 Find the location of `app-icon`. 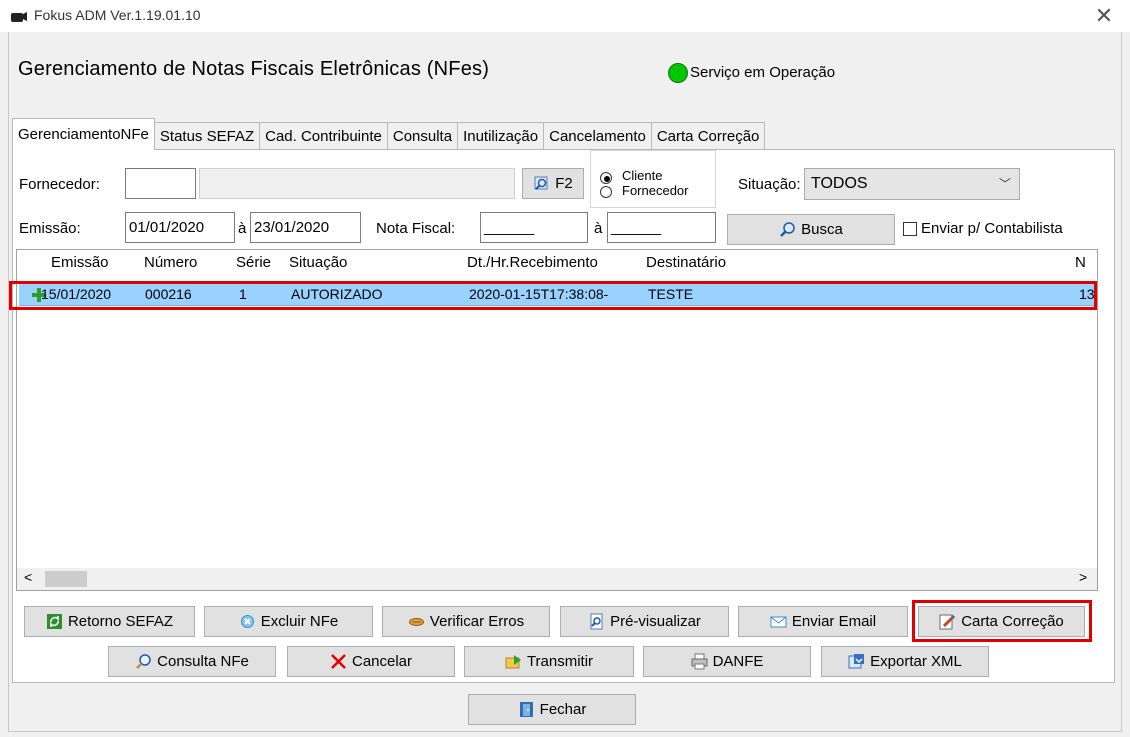

app-icon is located at coordinates (19, 17).